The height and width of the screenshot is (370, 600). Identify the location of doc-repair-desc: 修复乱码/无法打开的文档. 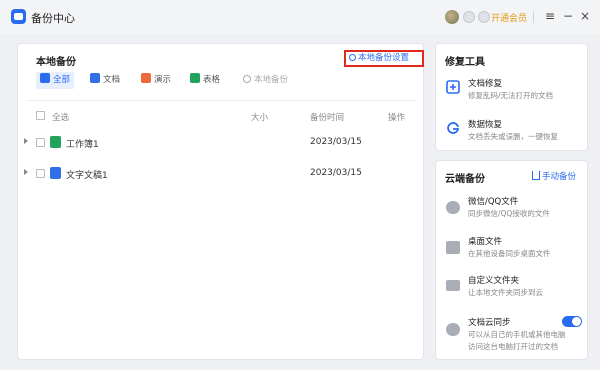
(511, 95).